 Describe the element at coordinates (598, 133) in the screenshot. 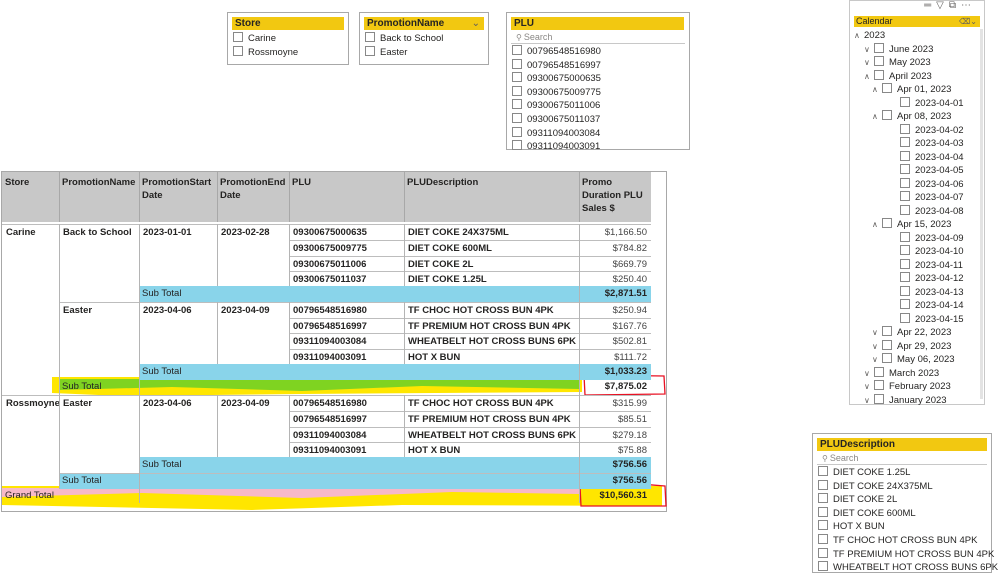

I see `plu-item: 09311094003084` at that location.